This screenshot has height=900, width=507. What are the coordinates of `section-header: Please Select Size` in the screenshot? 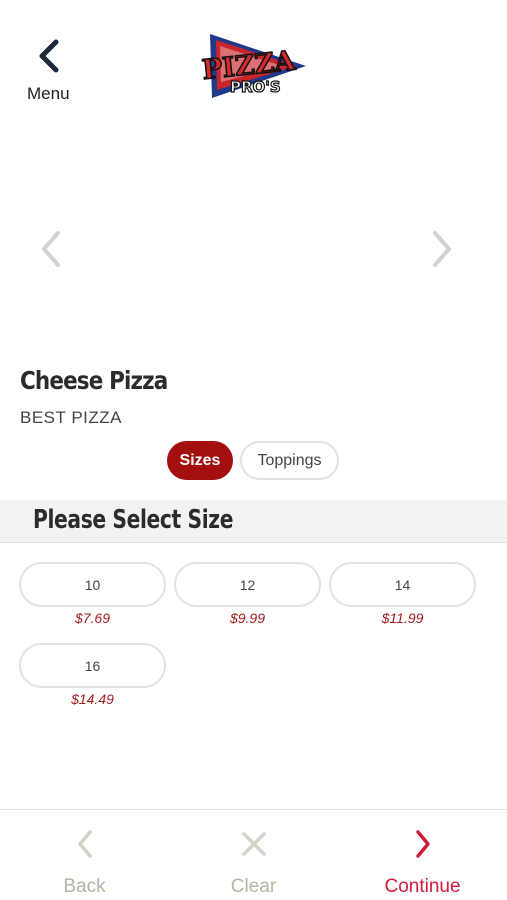 It's located at (253, 521).